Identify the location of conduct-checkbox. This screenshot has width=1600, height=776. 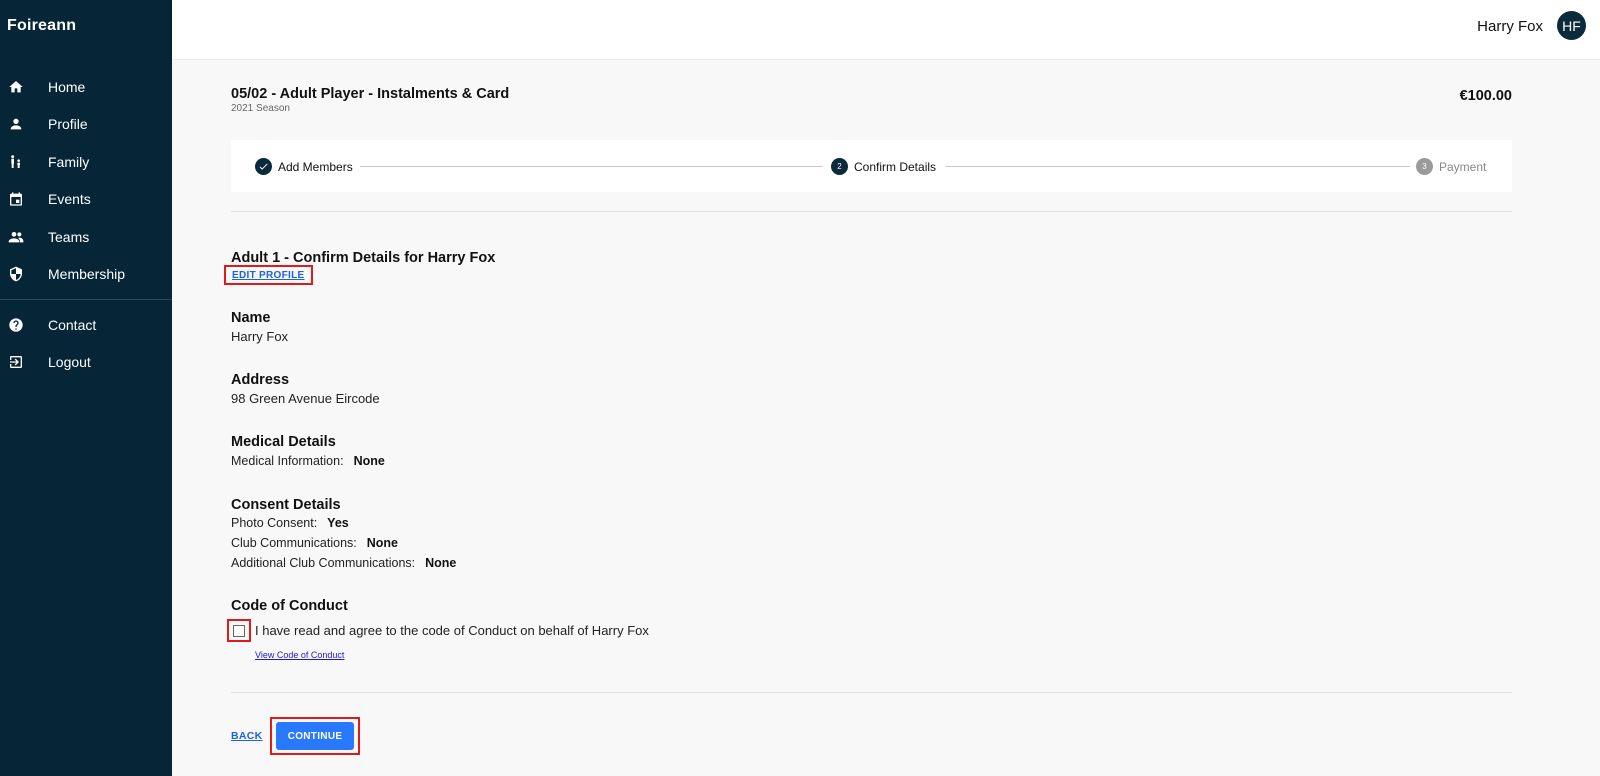
(239, 630).